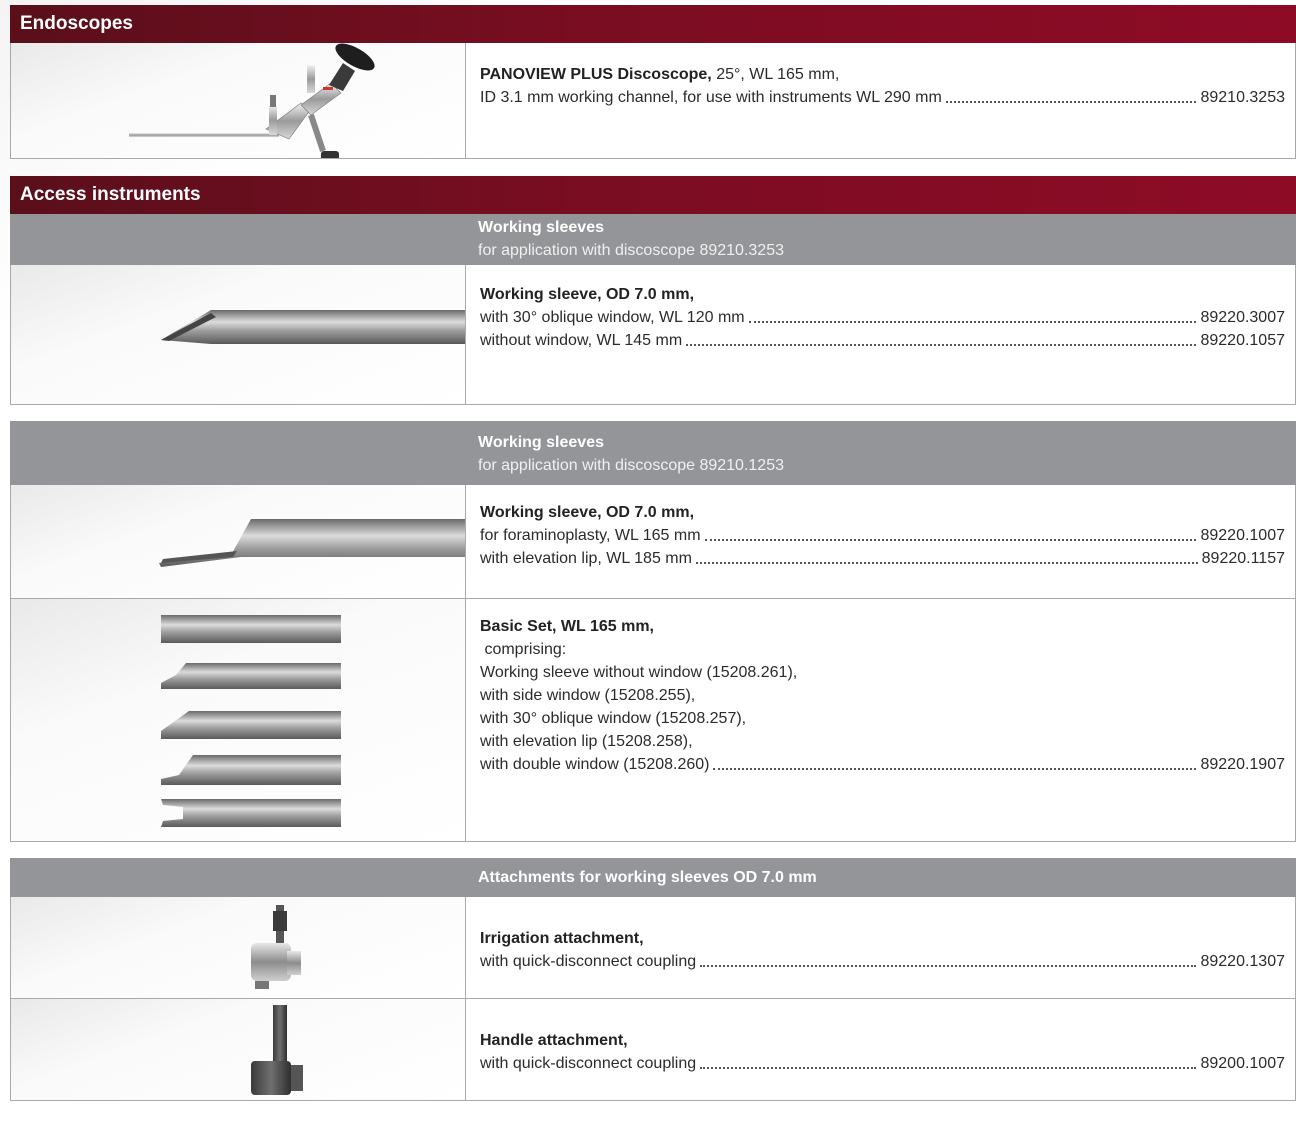 This screenshot has height=1130, width=1296. Describe the element at coordinates (588, 695) in the screenshot. I see `set-line: with side window (15208.255),` at that location.